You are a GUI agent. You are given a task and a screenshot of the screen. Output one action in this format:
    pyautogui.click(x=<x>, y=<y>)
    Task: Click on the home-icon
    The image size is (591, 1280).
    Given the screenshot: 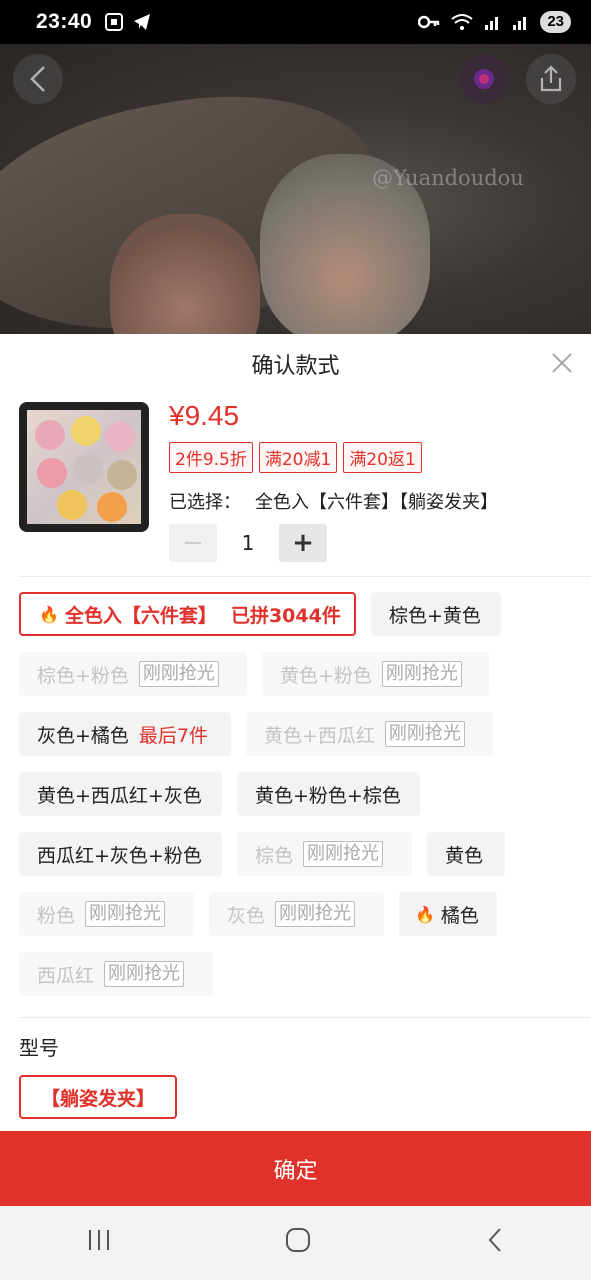 What is the action you would take?
    pyautogui.click(x=298, y=1239)
    